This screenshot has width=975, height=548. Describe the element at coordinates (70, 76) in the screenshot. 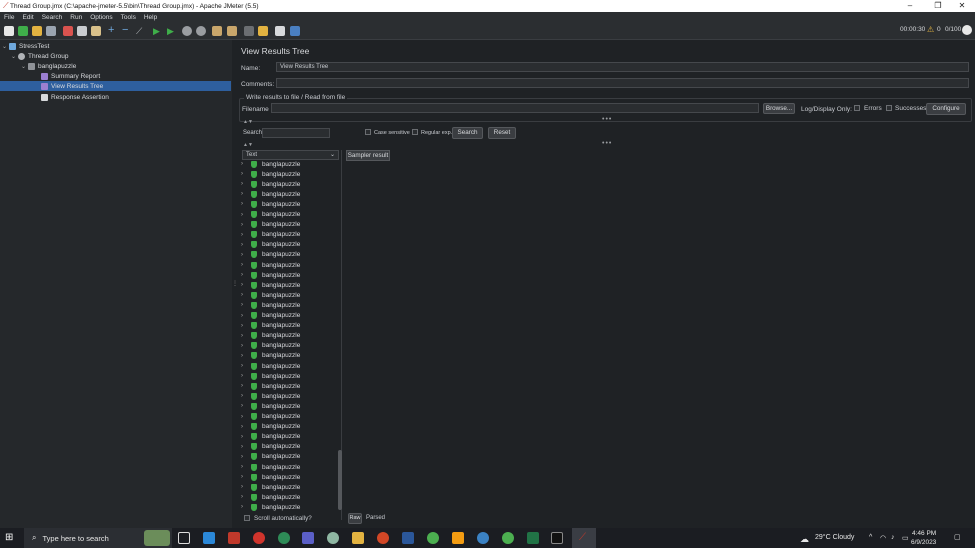

I see `tree-node-summary-report: Summary Report` at that location.